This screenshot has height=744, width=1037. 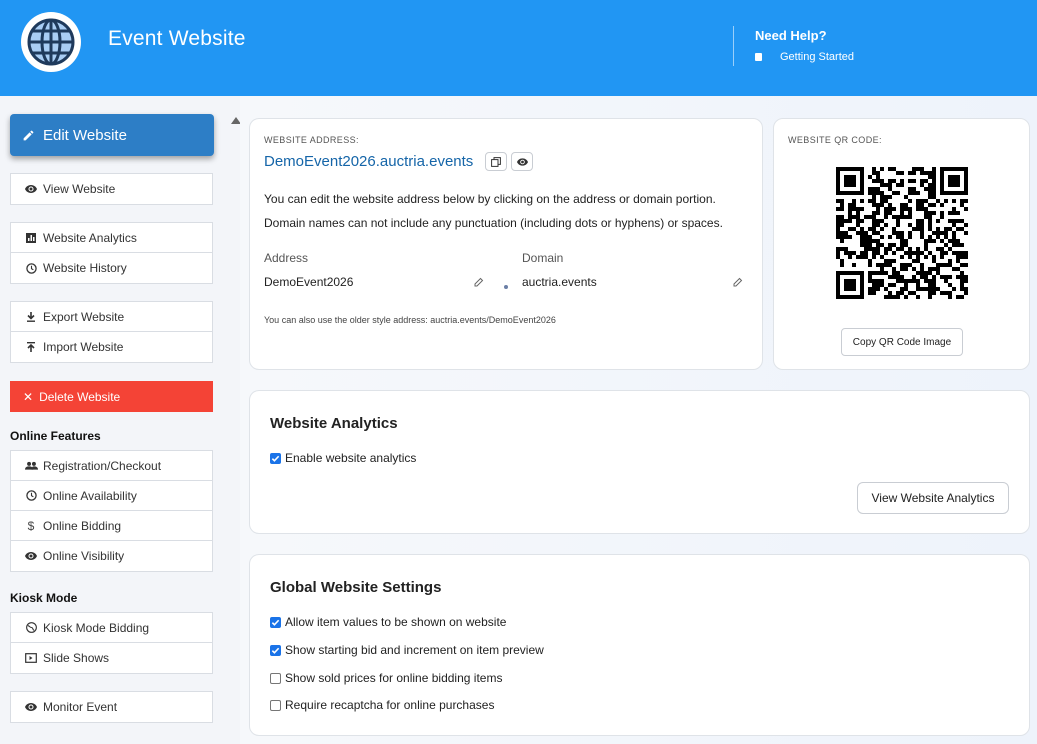 I want to click on monitor-group: Monitor Event, so click(x=111, y=707).